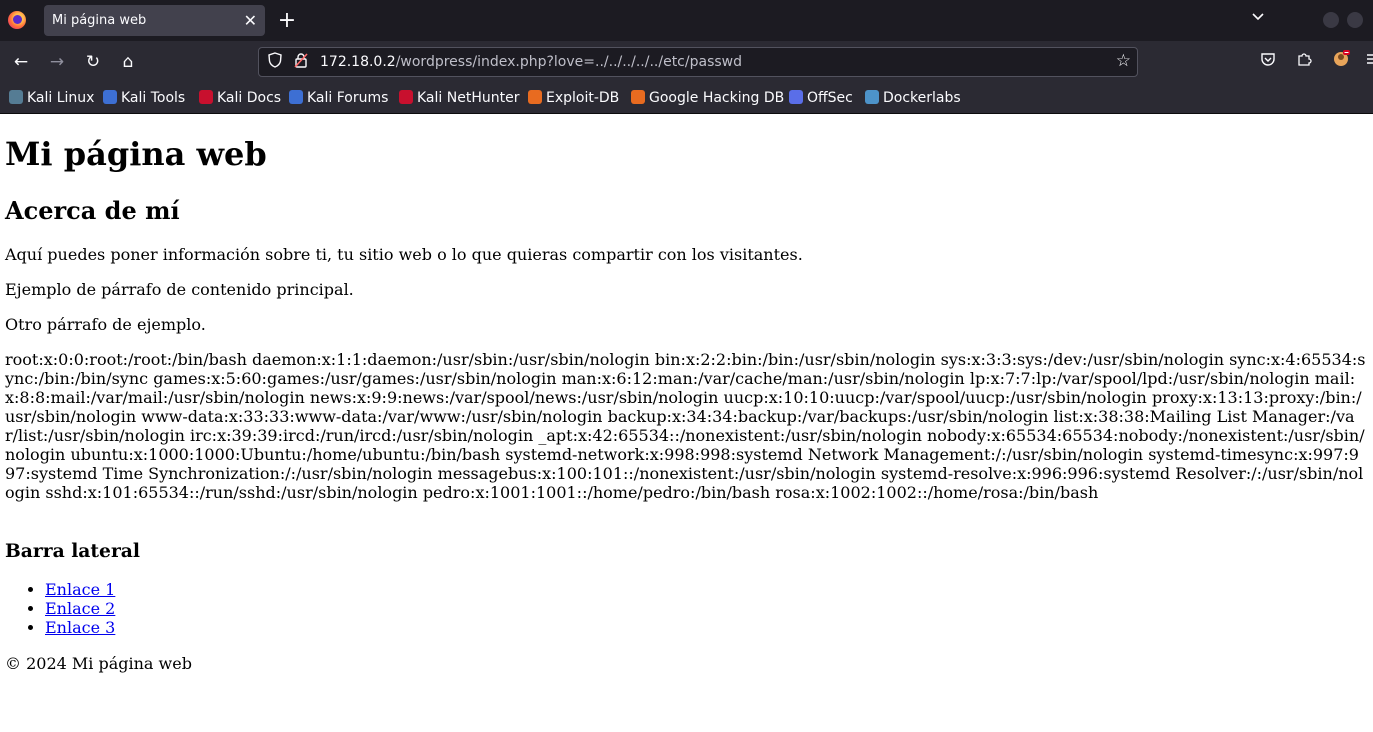  Describe the element at coordinates (1258, 20) in the screenshot. I see `tab-list-chevron-icon` at that location.